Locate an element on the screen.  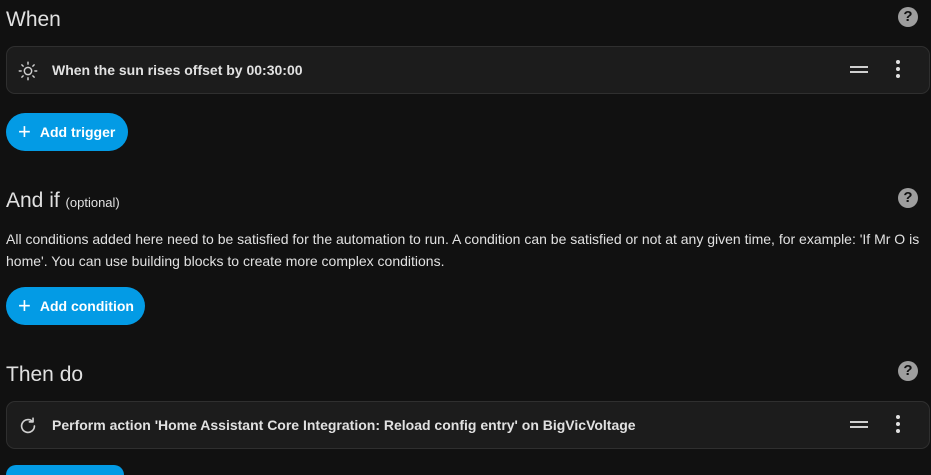
add-trigger-button: + Add trigger is located at coordinates (67, 132).